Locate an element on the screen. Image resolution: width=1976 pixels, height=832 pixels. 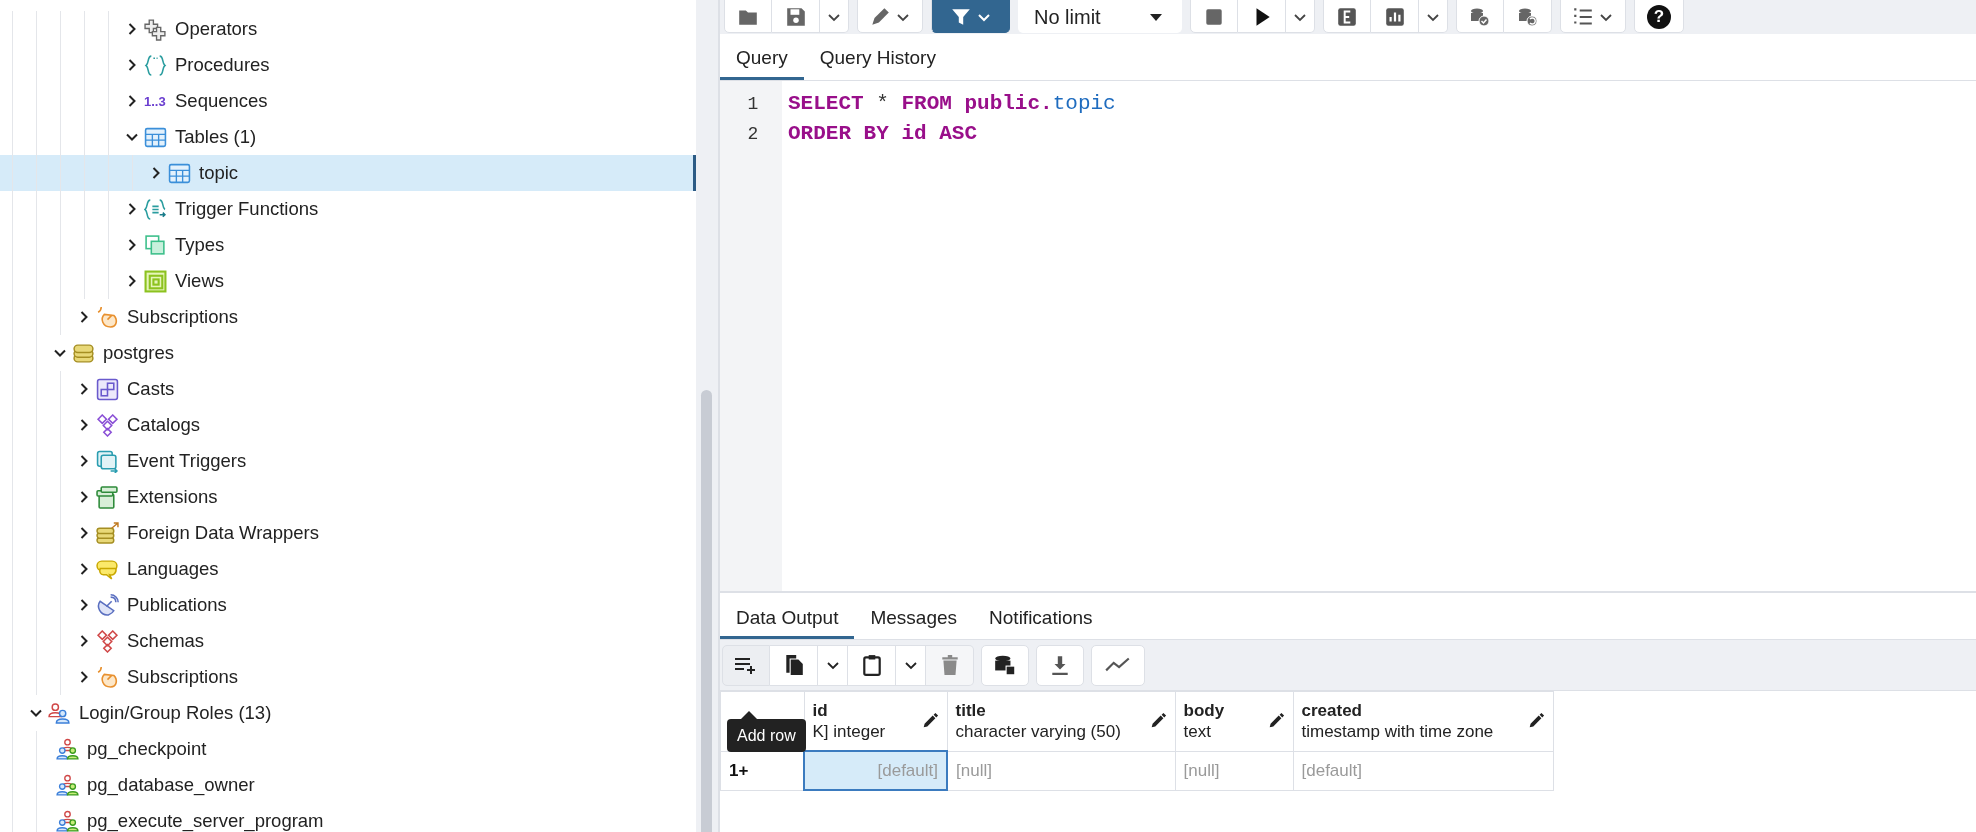
tree-item: Extensions is located at coordinates (348, 497).